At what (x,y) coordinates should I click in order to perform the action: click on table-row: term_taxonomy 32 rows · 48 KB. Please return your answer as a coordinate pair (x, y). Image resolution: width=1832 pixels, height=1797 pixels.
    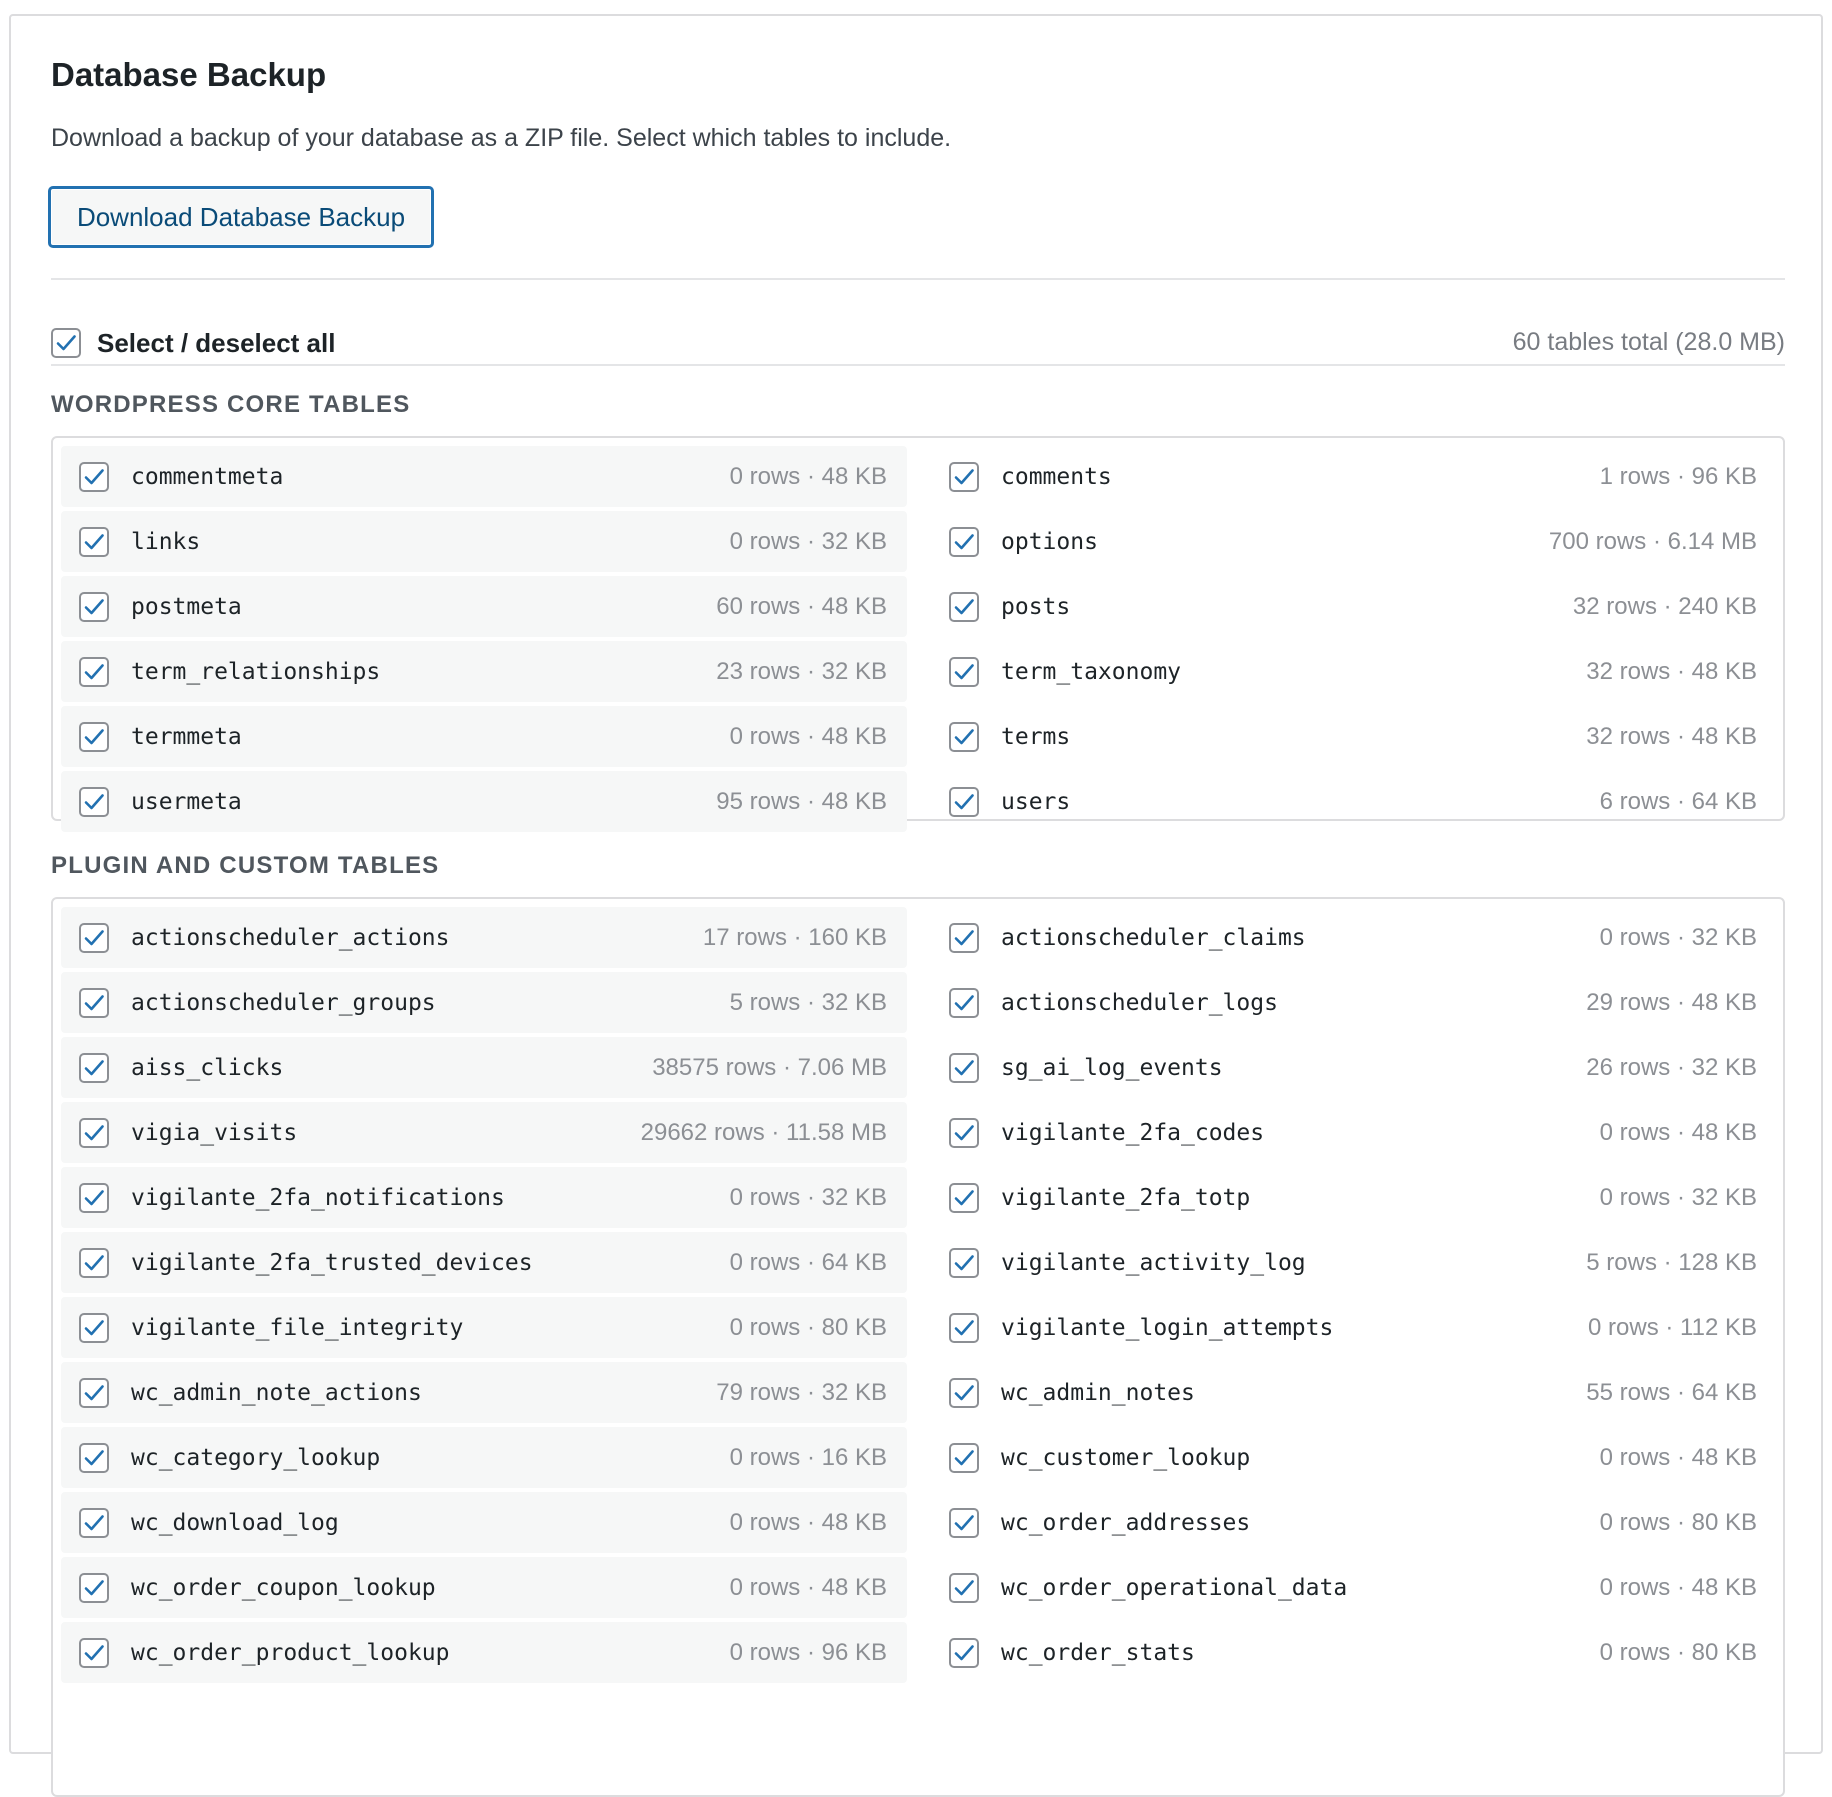
    Looking at the image, I should click on (1354, 671).